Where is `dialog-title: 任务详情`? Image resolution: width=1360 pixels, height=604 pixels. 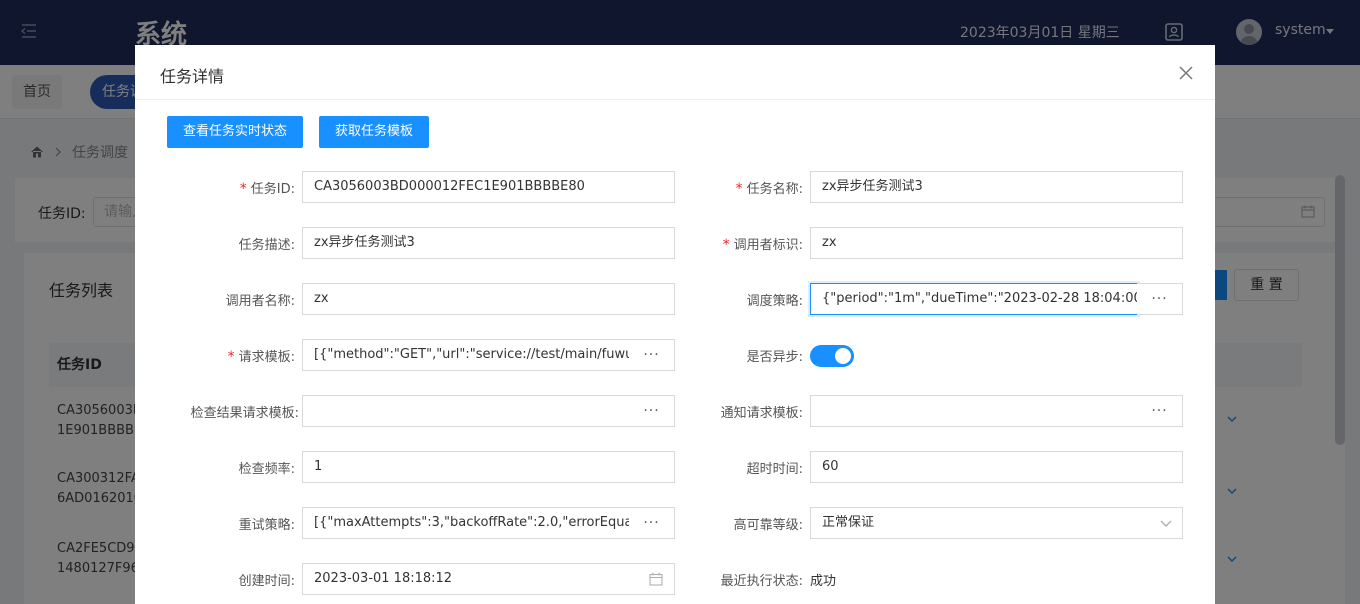 dialog-title: 任务详情 is located at coordinates (192, 76).